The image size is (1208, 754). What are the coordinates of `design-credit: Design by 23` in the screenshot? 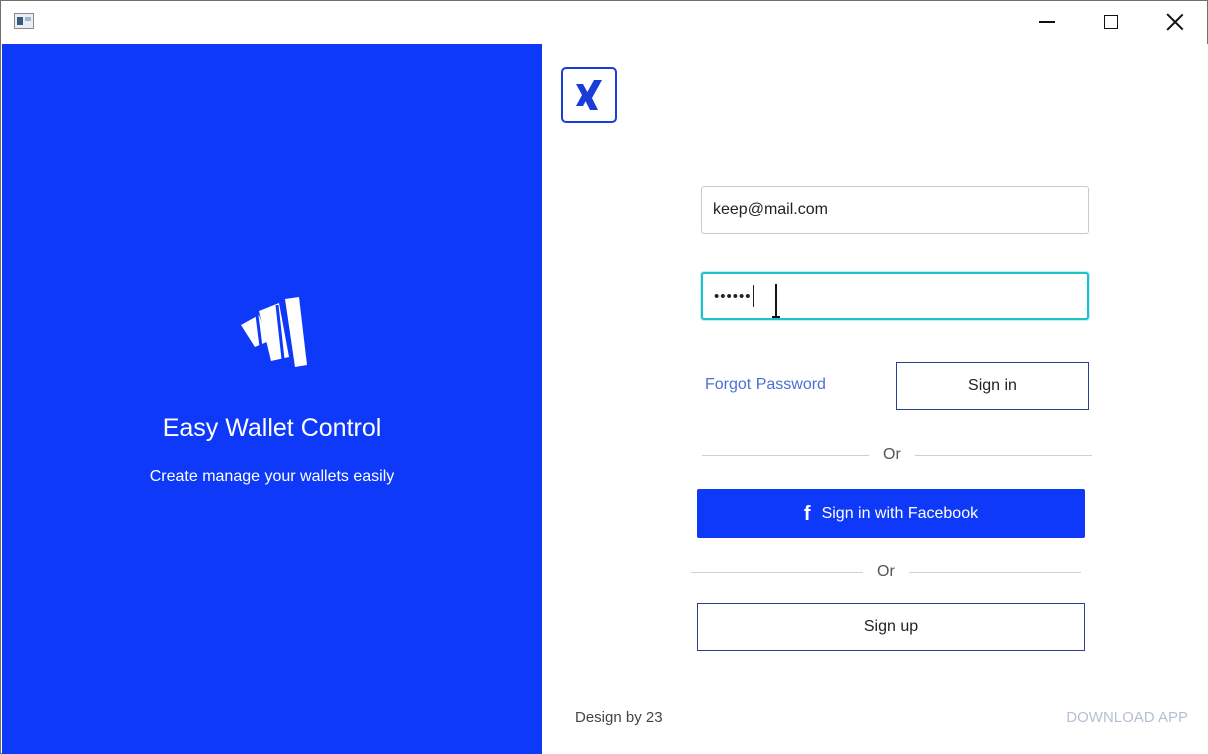 It's located at (619, 717).